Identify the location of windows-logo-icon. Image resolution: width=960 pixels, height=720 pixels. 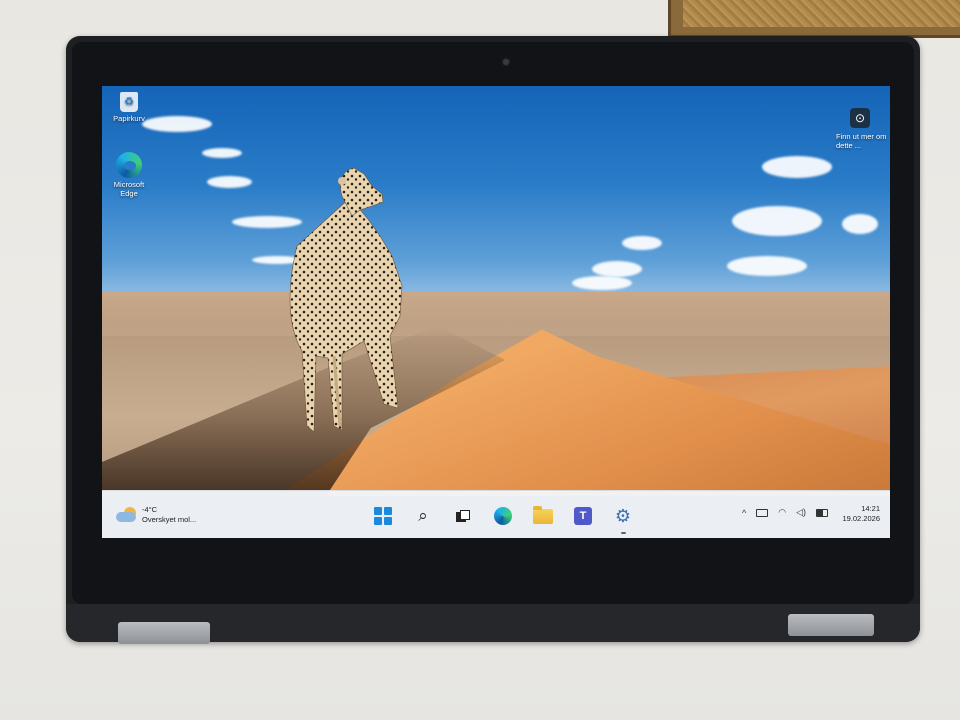
(383, 516).